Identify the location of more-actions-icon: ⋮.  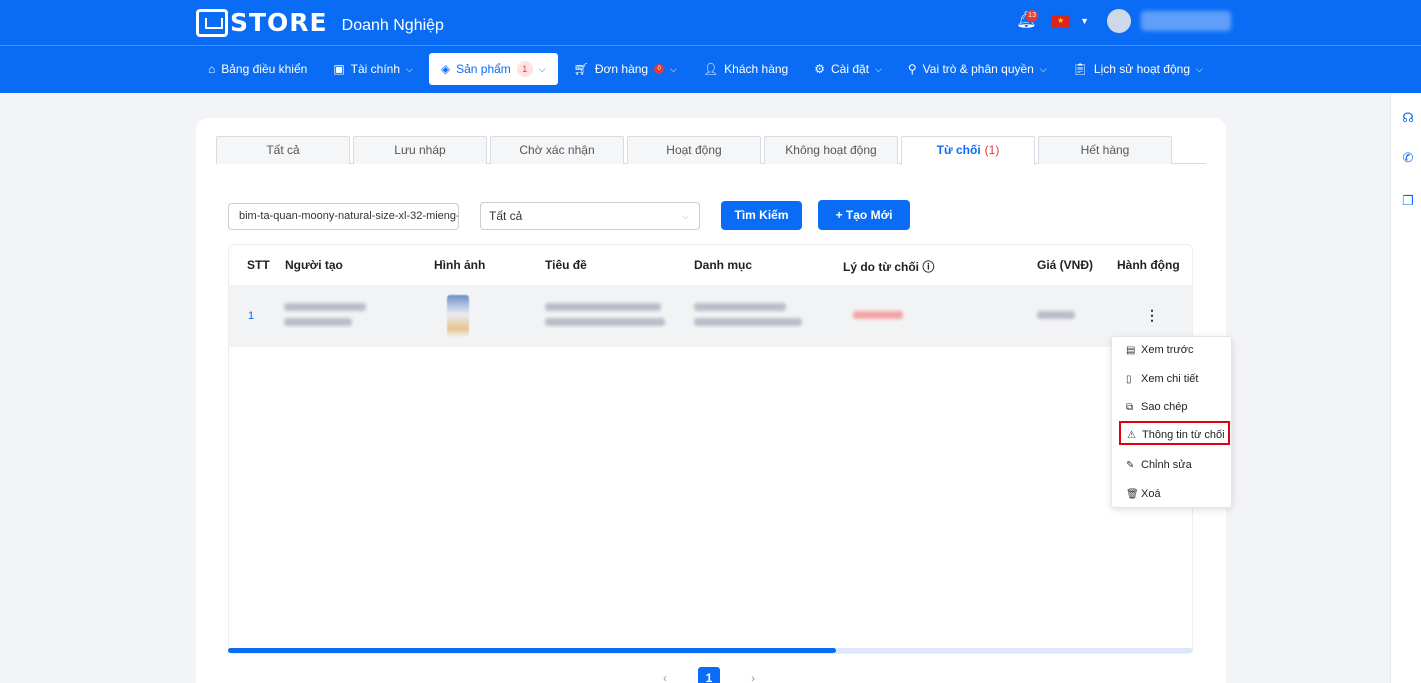
(1152, 315).